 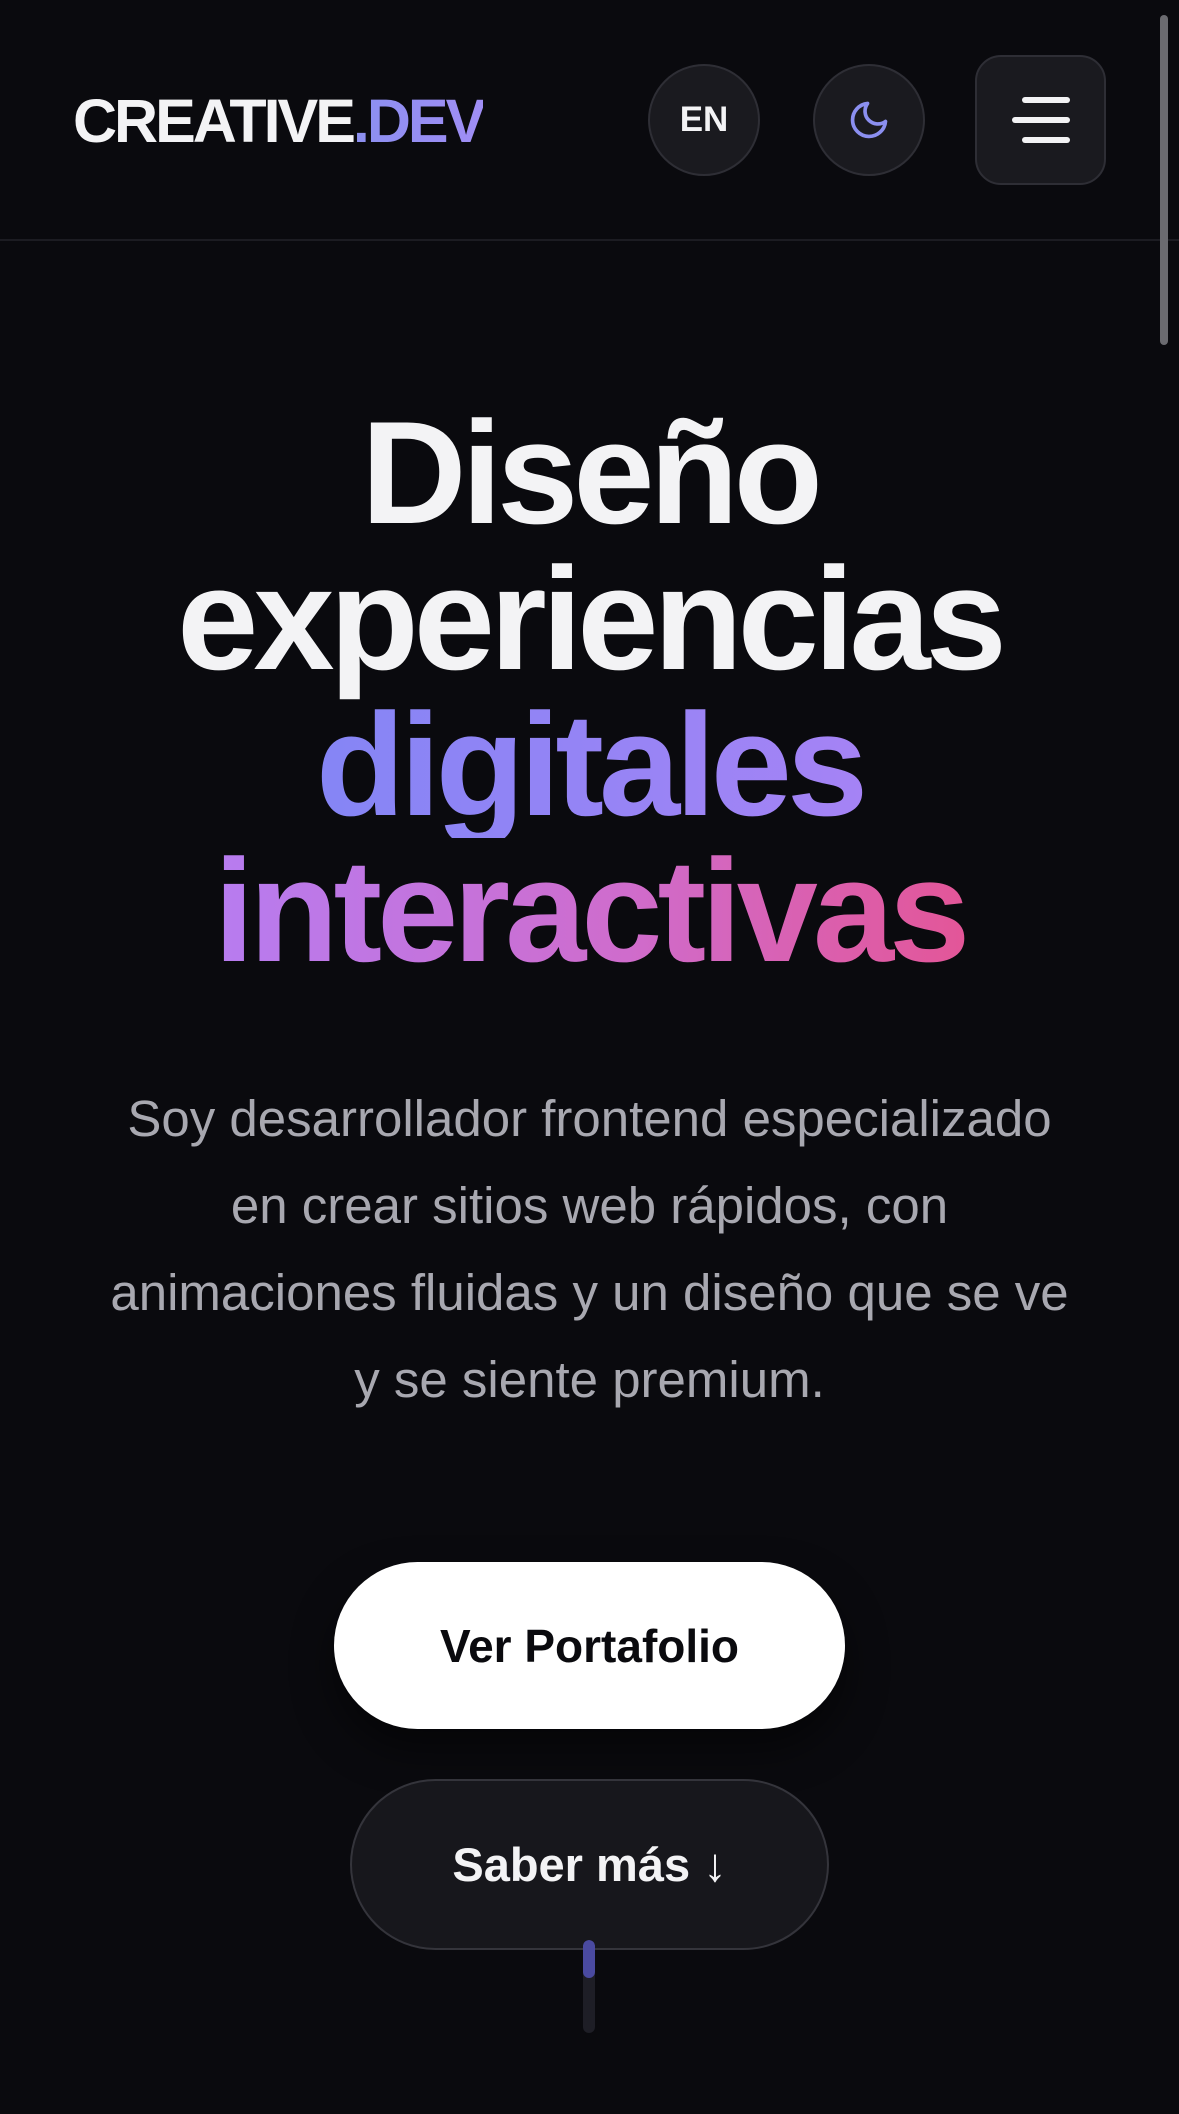 I want to click on site-logo: CREATIVE.DEV, so click(x=279, y=121).